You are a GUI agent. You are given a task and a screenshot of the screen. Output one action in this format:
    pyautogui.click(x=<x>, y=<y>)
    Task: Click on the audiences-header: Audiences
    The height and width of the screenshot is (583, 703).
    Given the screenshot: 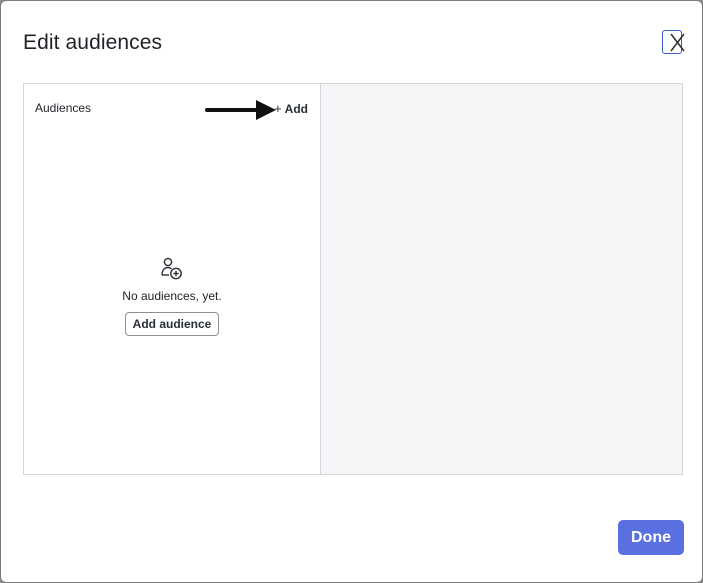 What is the action you would take?
    pyautogui.click(x=63, y=108)
    